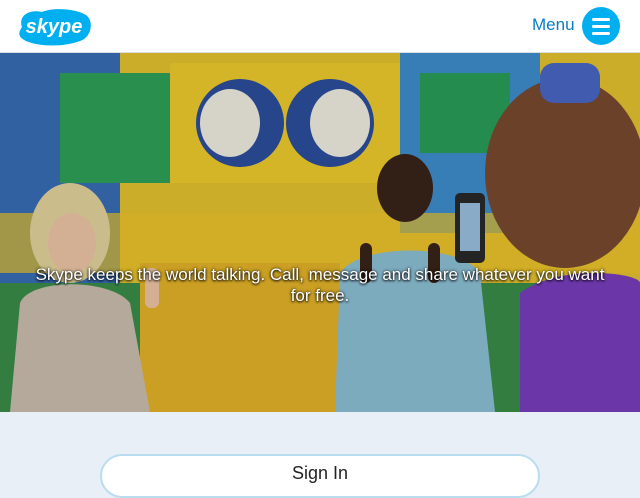  I want to click on sign-in-button: Sign In, so click(320, 476).